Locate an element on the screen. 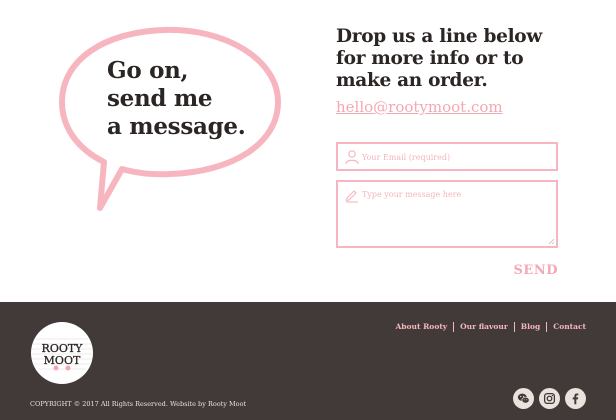 The width and height of the screenshot is (616, 420). pencil-icon is located at coordinates (351, 196).